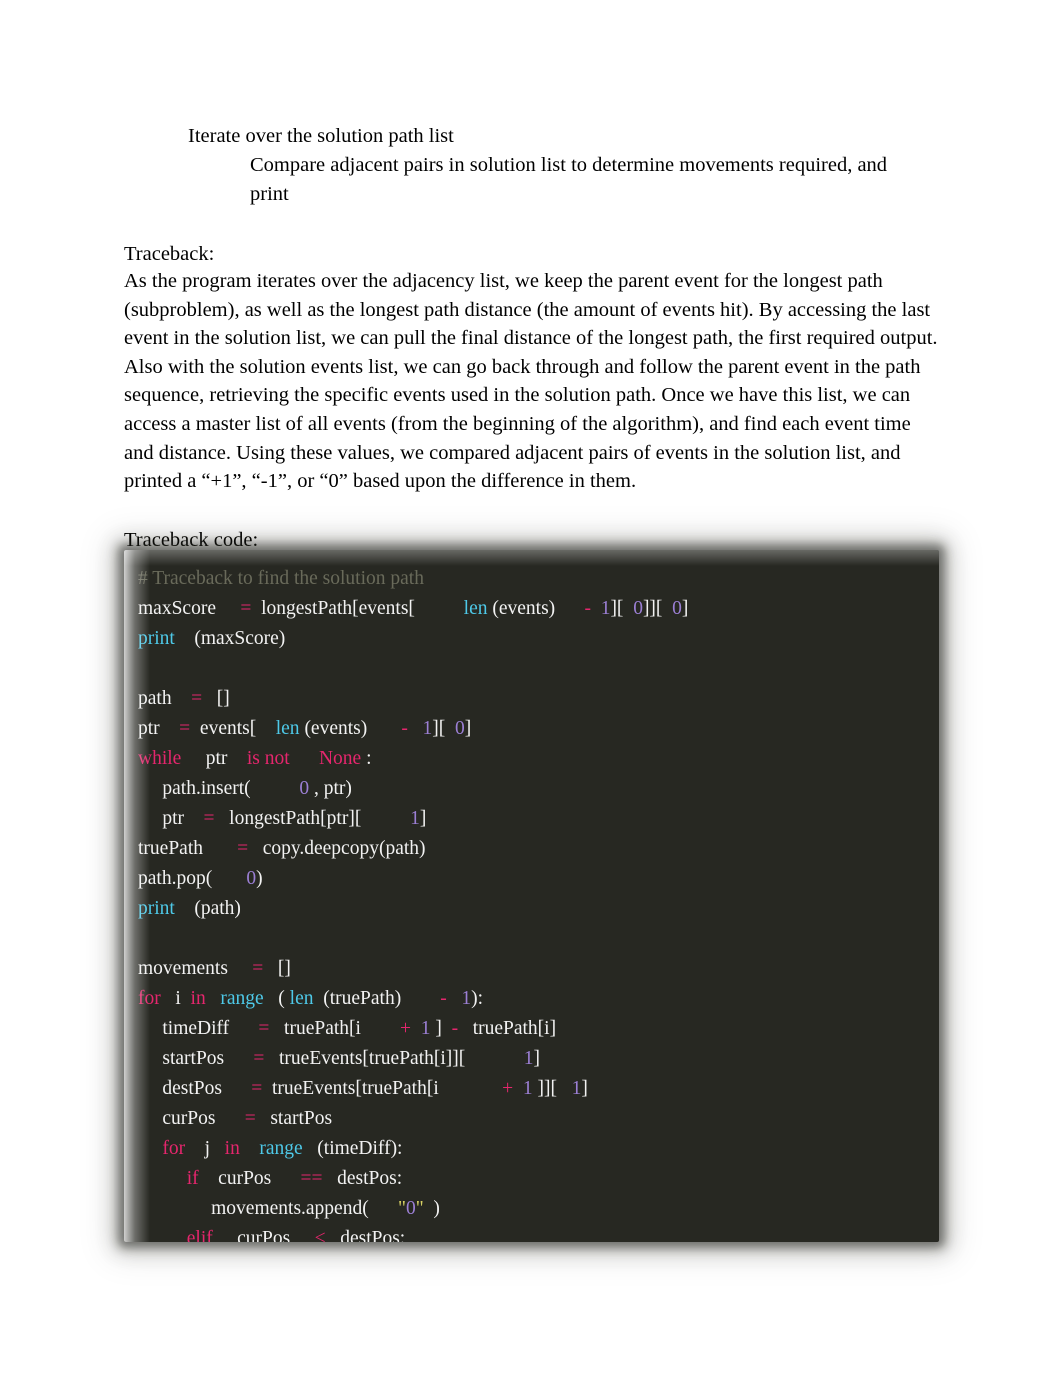 This screenshot has height=1377, width=1062. What do you see at coordinates (339, 1058) in the screenshot?
I see `code-line: startPos = trueEvents[truePath[i]][ 1]` at bounding box center [339, 1058].